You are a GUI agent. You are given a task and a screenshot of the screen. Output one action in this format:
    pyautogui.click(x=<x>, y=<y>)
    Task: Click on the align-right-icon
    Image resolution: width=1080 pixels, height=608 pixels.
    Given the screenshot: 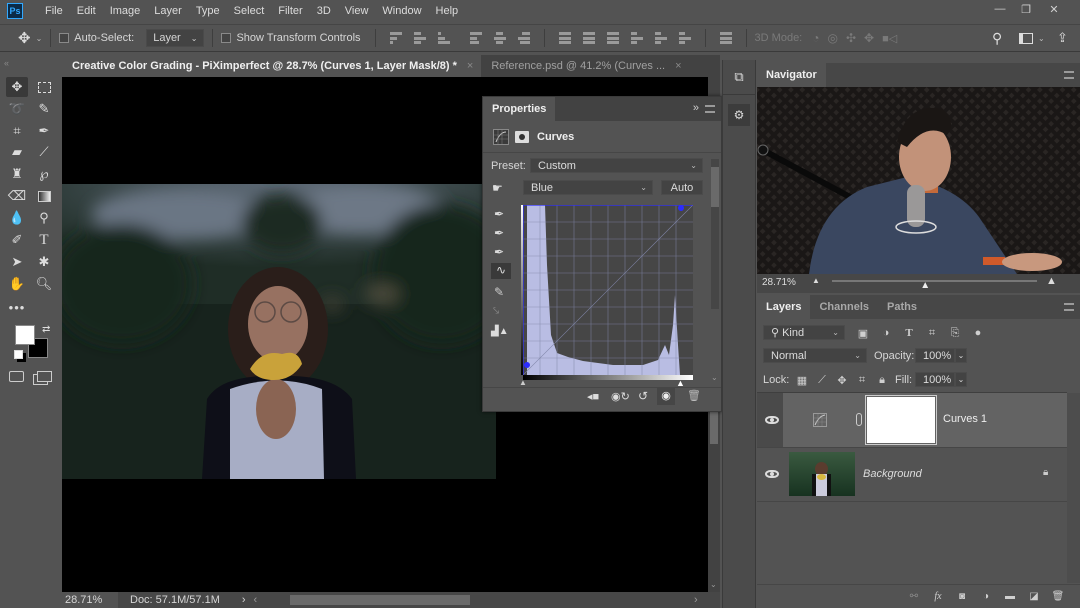 What is the action you would take?
    pyautogui.click(x=523, y=38)
    